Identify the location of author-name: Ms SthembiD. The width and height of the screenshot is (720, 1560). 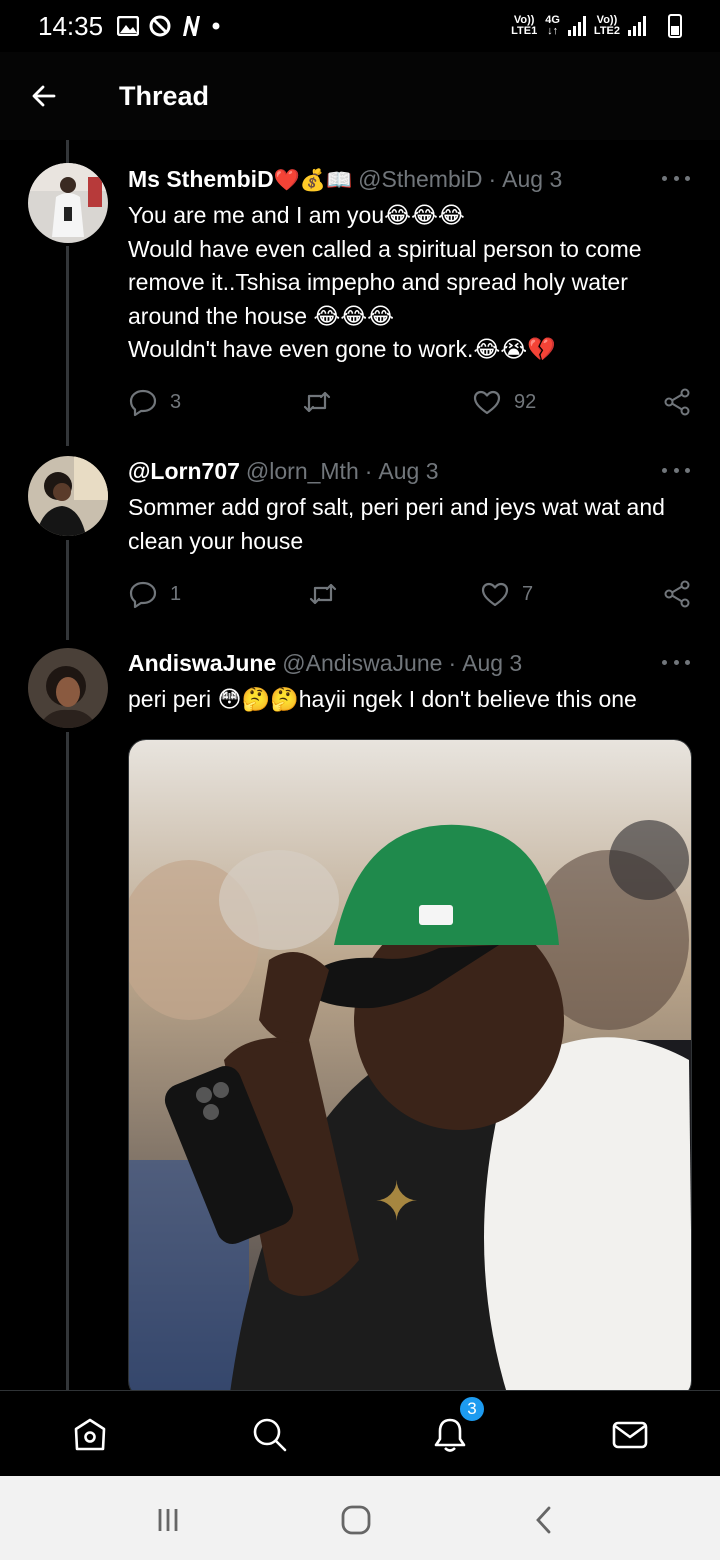
(201, 179).